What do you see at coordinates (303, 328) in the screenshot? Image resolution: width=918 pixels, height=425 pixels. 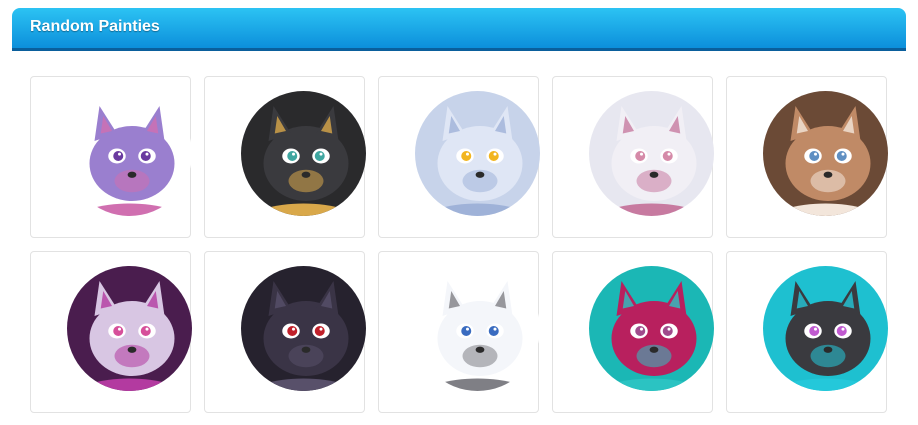 I see `dark-wolf-avatar` at bounding box center [303, 328].